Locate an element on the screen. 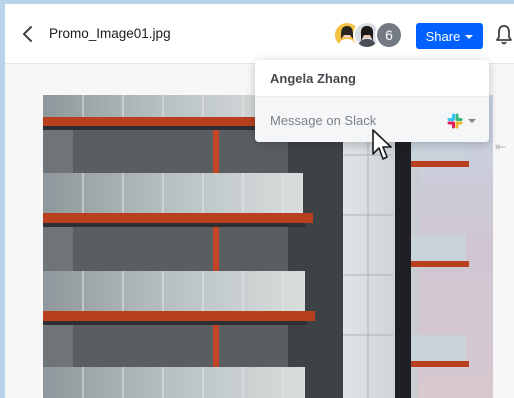 The height and width of the screenshot is (398, 514). bell-icon is located at coordinates (504, 35).